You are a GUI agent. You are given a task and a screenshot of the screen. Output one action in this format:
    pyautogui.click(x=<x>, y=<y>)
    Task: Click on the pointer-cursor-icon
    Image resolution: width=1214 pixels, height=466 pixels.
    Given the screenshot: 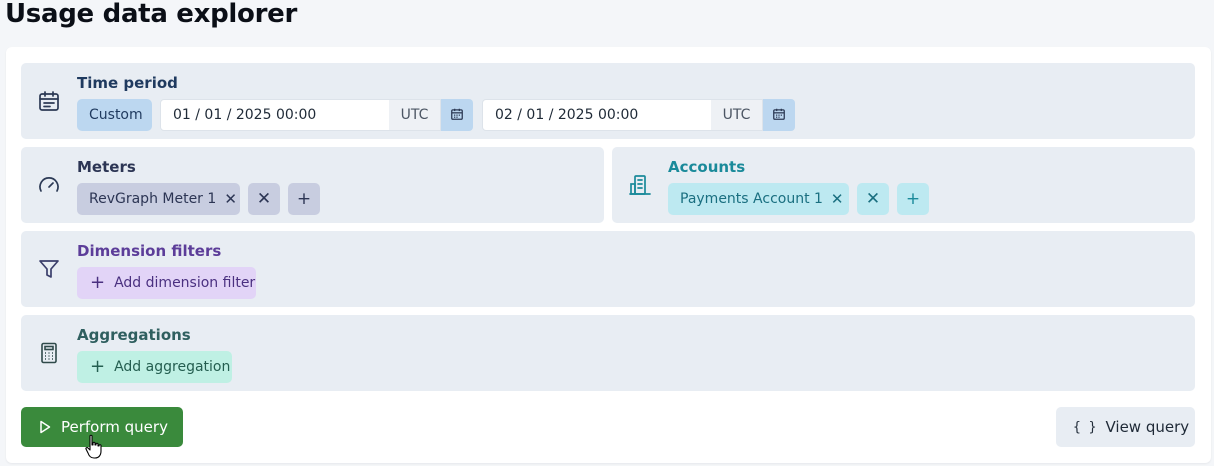 What is the action you would take?
    pyautogui.click(x=95, y=447)
    